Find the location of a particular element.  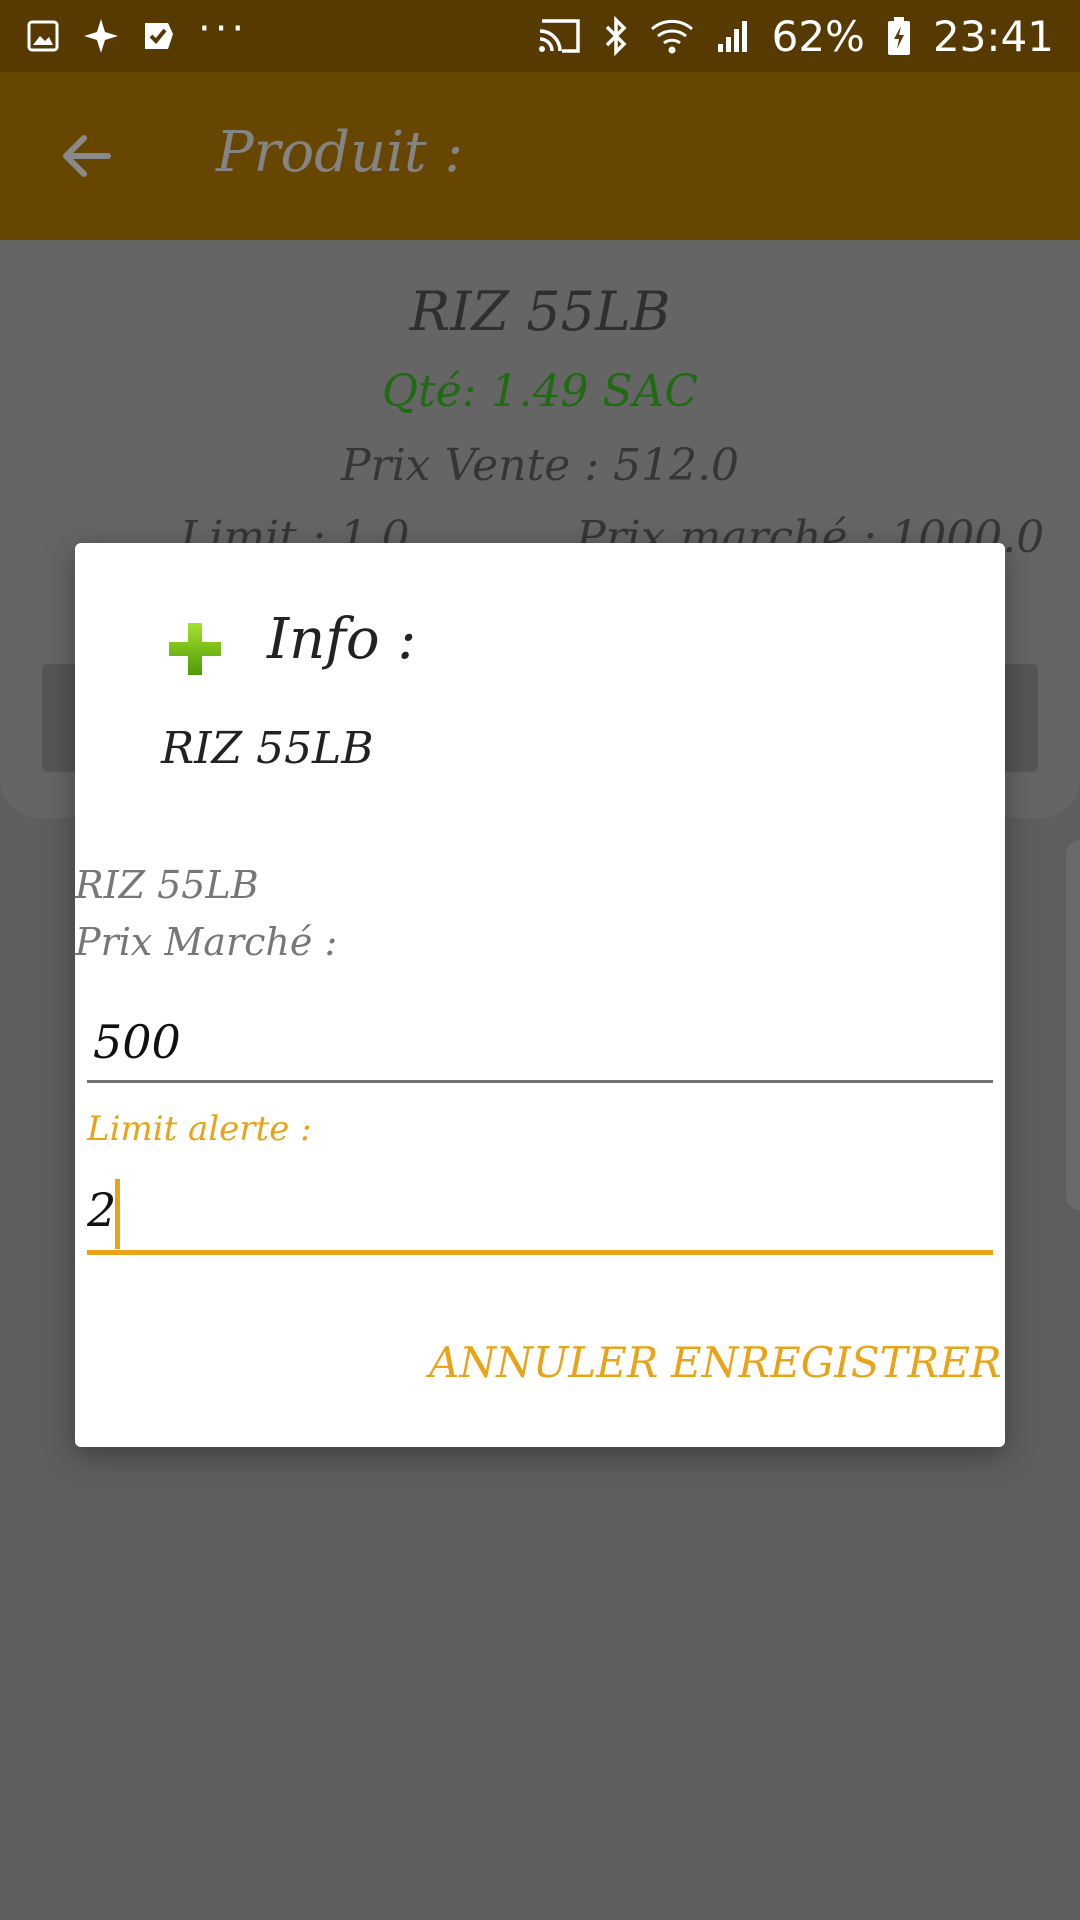

market-price-label: Prix Marché : is located at coordinates (206, 942).